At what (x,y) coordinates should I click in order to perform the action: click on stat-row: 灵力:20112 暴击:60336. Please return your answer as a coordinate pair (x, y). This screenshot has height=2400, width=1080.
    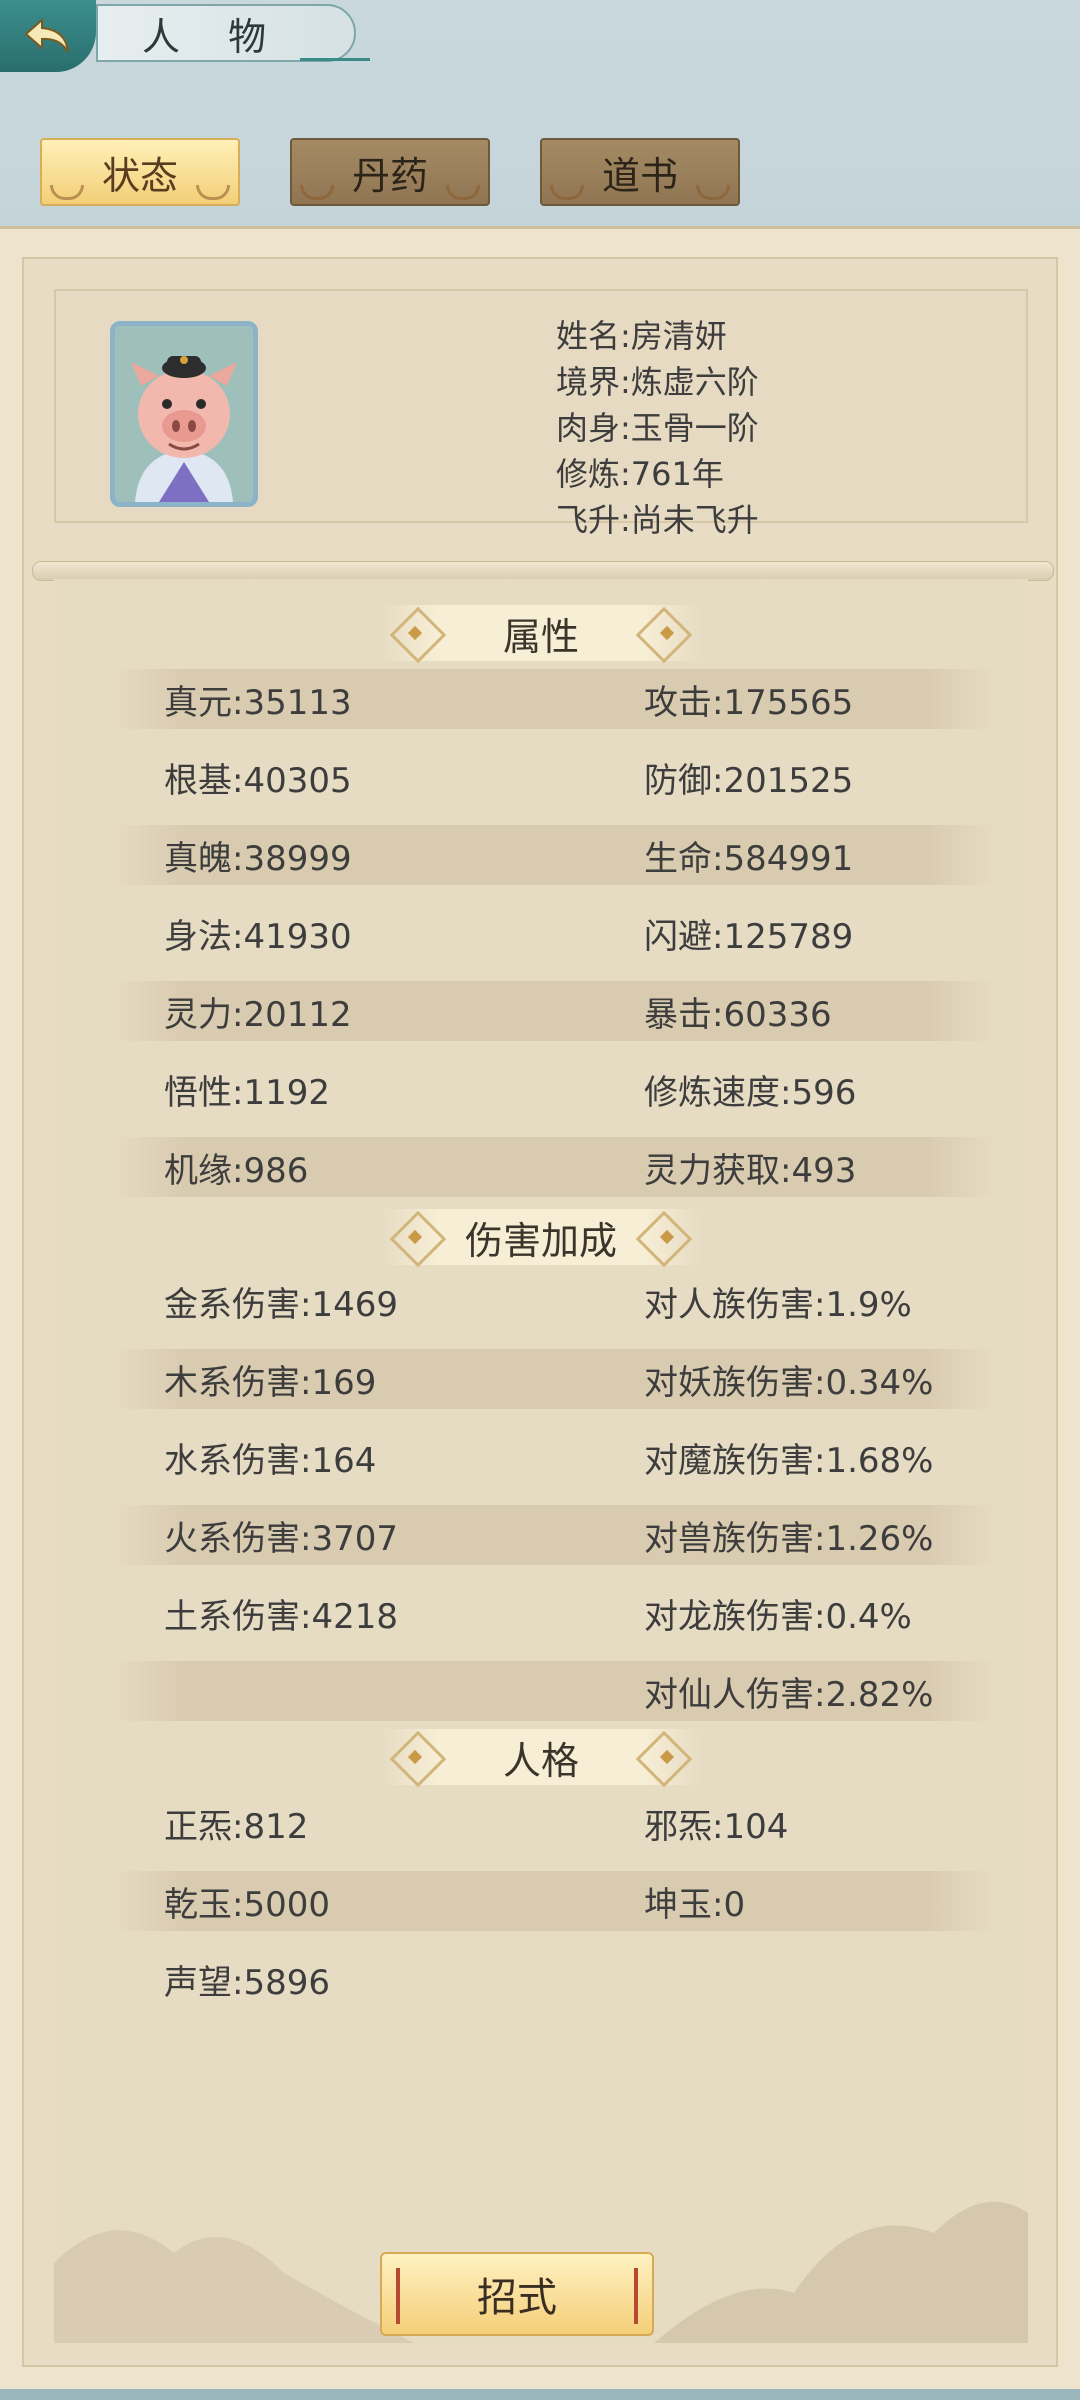
    Looking at the image, I should click on (554, 1011).